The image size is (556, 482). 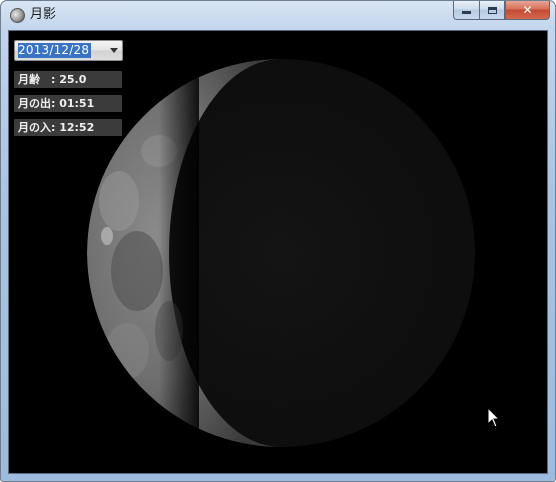 I want to click on date-value: 2013/12/28, so click(x=55, y=50).